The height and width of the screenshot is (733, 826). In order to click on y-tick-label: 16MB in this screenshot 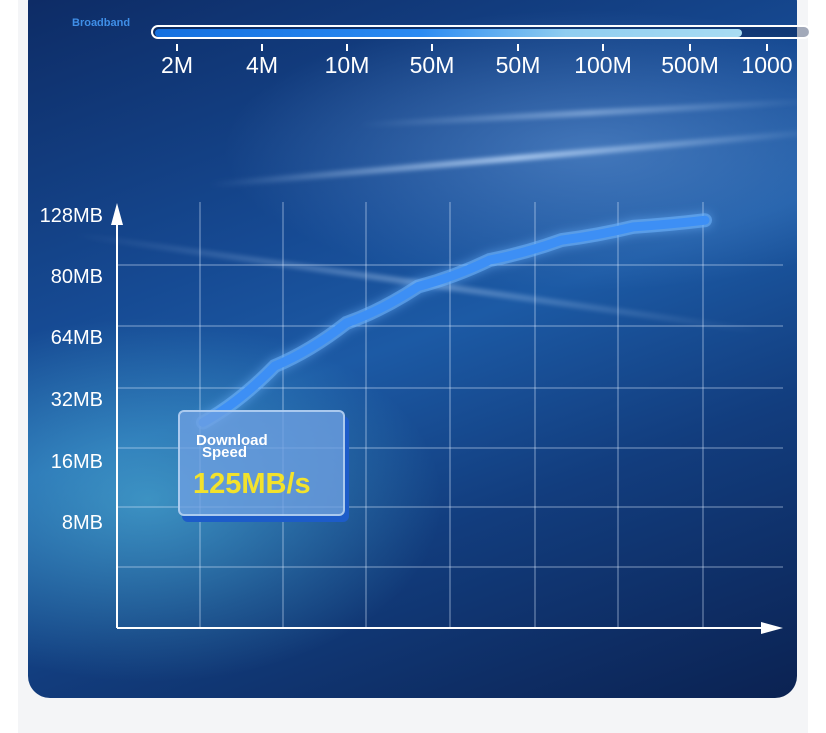, I will do `click(76, 462)`.